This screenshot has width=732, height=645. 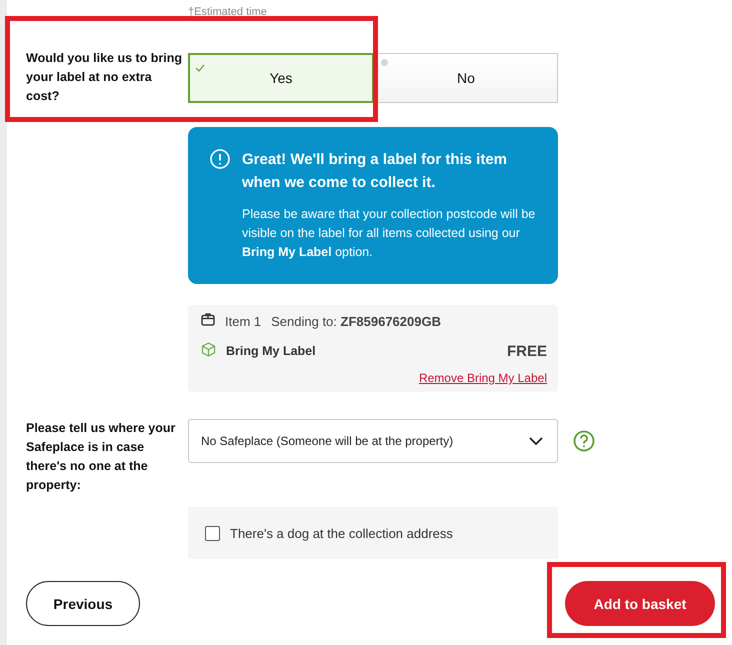 What do you see at coordinates (375, 171) in the screenshot?
I see `info-title: Great! We'll bring a label for this item when we come to collect it.` at bounding box center [375, 171].